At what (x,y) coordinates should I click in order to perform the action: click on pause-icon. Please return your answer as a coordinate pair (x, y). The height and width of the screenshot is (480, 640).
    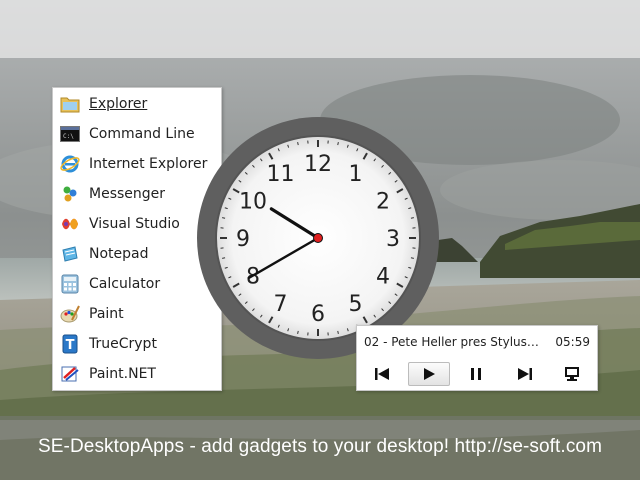
    Looking at the image, I should click on (476, 374).